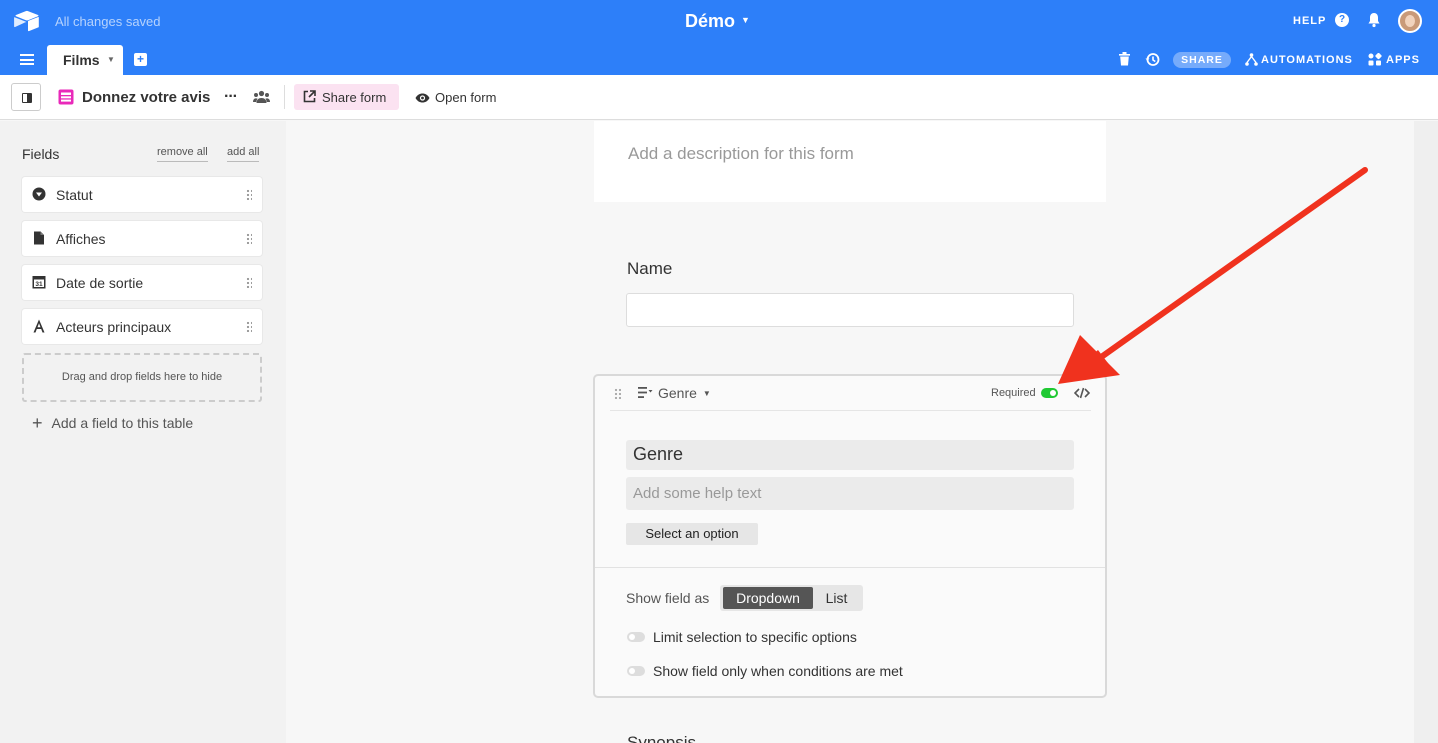 The height and width of the screenshot is (743, 1438). I want to click on apps-button: APPS, so click(1394, 59).